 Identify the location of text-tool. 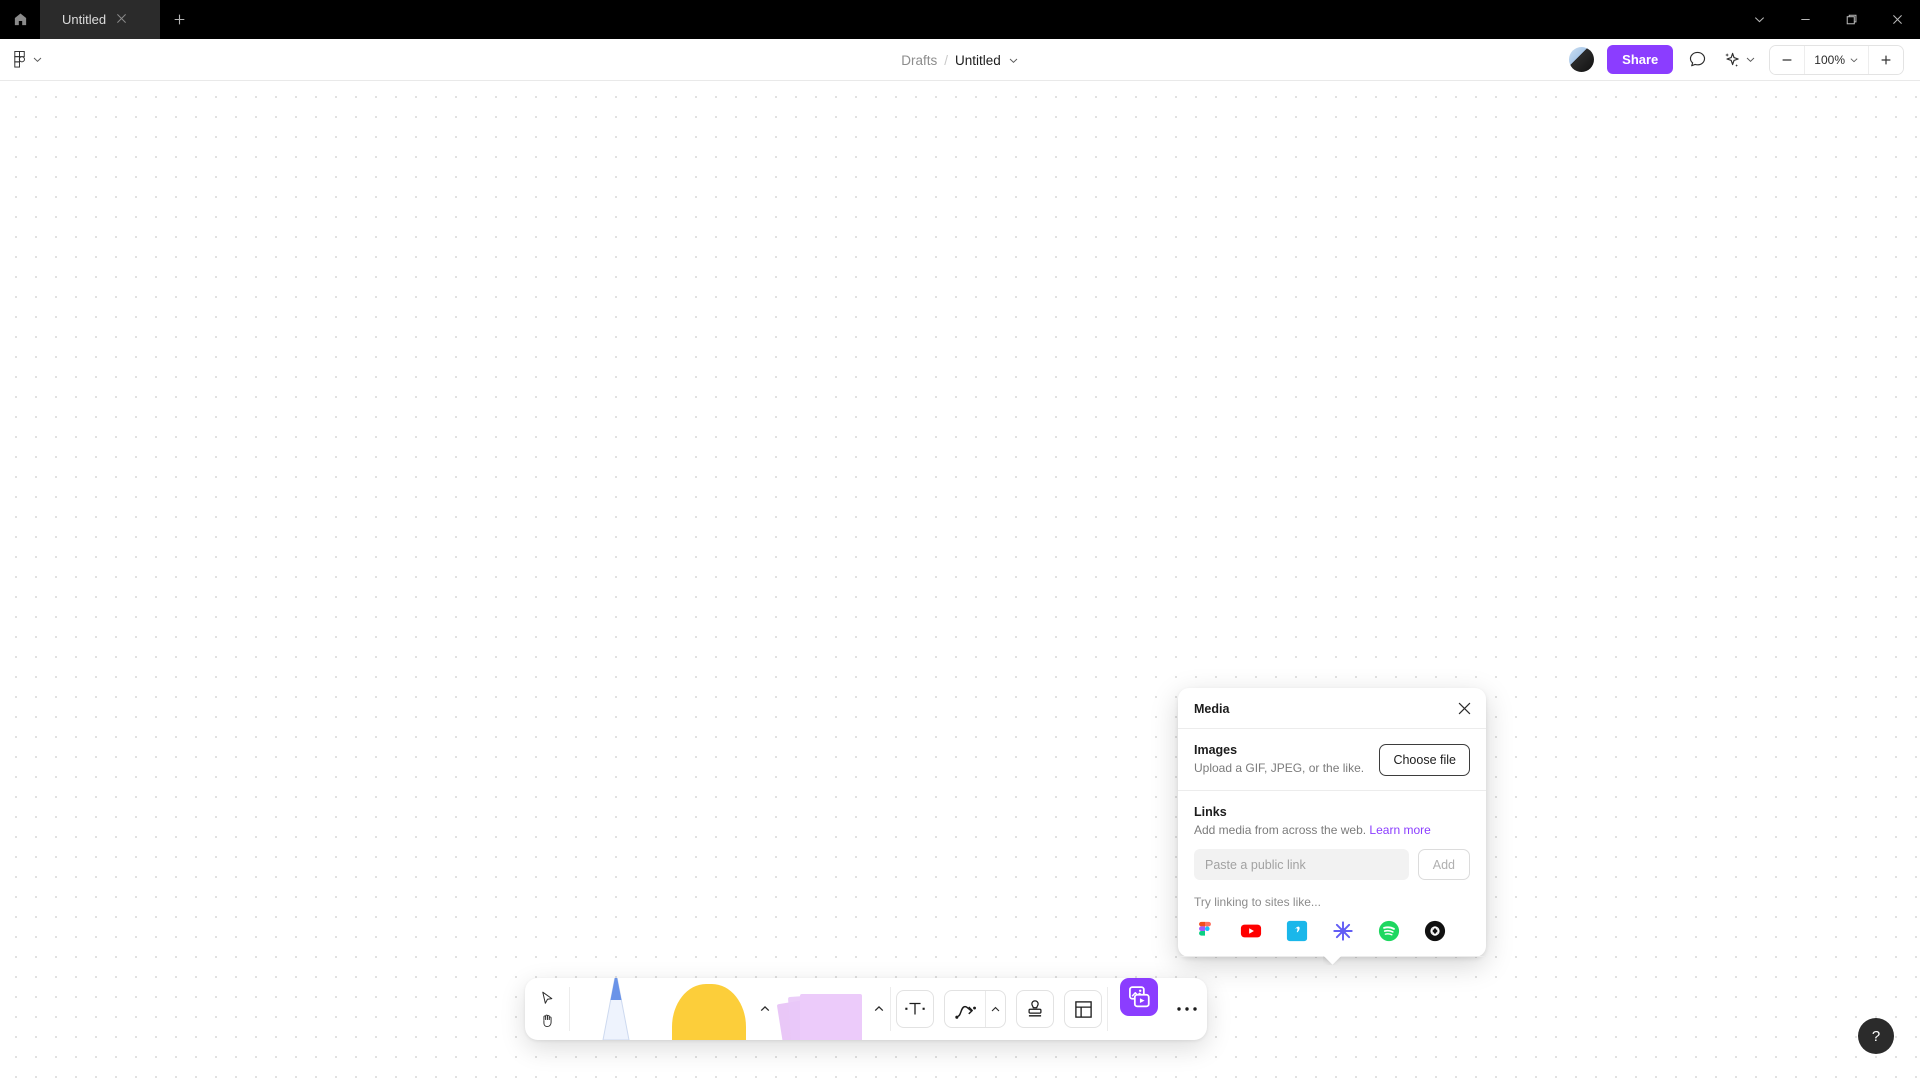
(915, 1009).